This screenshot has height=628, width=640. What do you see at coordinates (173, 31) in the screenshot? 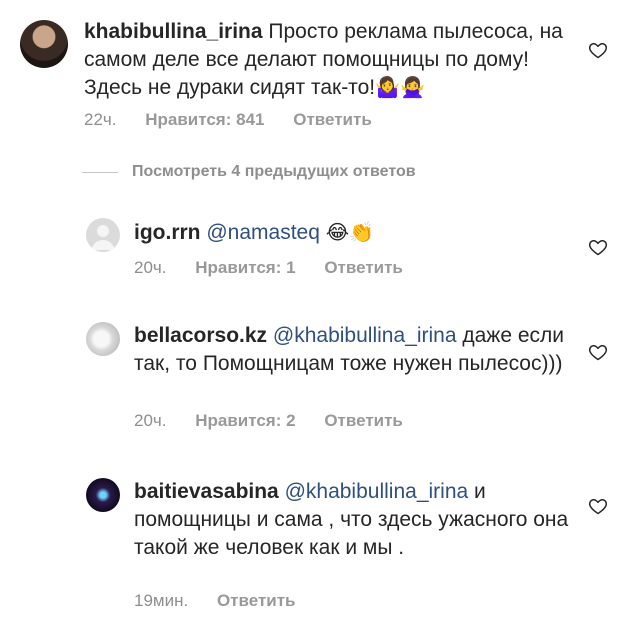
I see `comment-username: khabibullina_irina` at bounding box center [173, 31].